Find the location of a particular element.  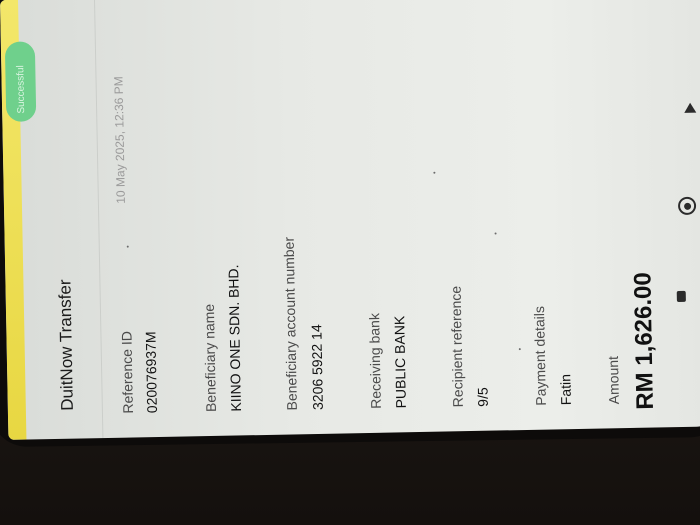

payment-details-label: Payment details is located at coordinates (539, 355).